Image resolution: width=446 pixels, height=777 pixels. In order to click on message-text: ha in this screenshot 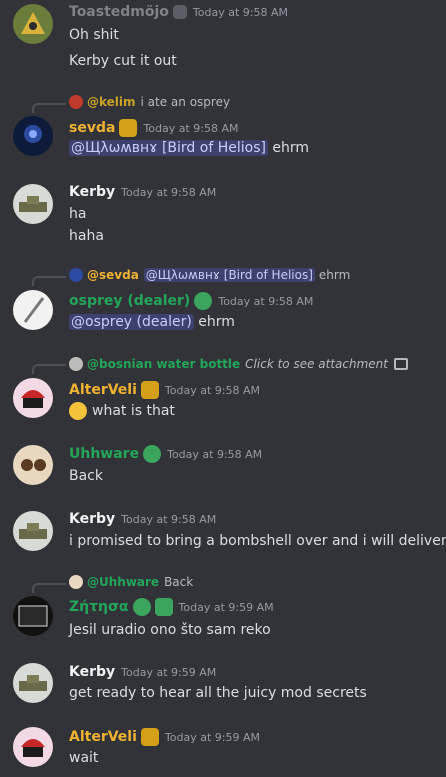, I will do `click(78, 214)`.